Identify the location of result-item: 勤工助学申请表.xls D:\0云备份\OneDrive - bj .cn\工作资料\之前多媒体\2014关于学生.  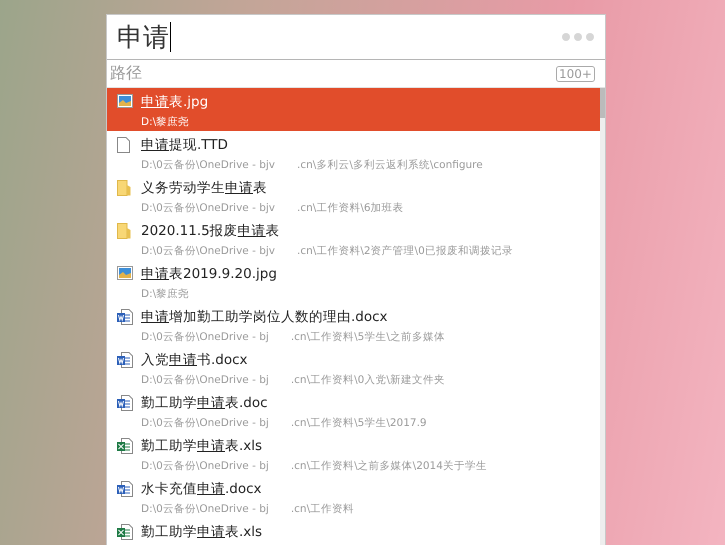
(353, 453).